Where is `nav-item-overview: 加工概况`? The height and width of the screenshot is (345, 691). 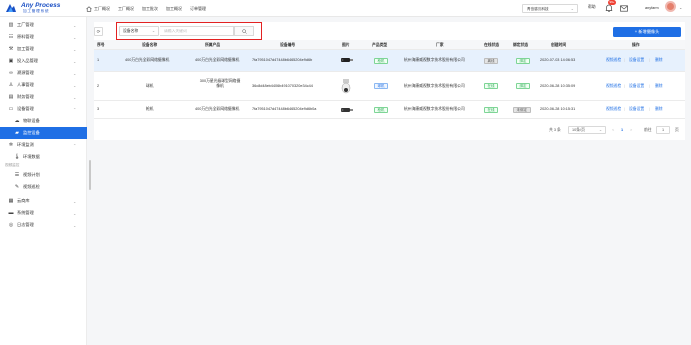
nav-item-overview: 加工概况 is located at coordinates (174, 9).